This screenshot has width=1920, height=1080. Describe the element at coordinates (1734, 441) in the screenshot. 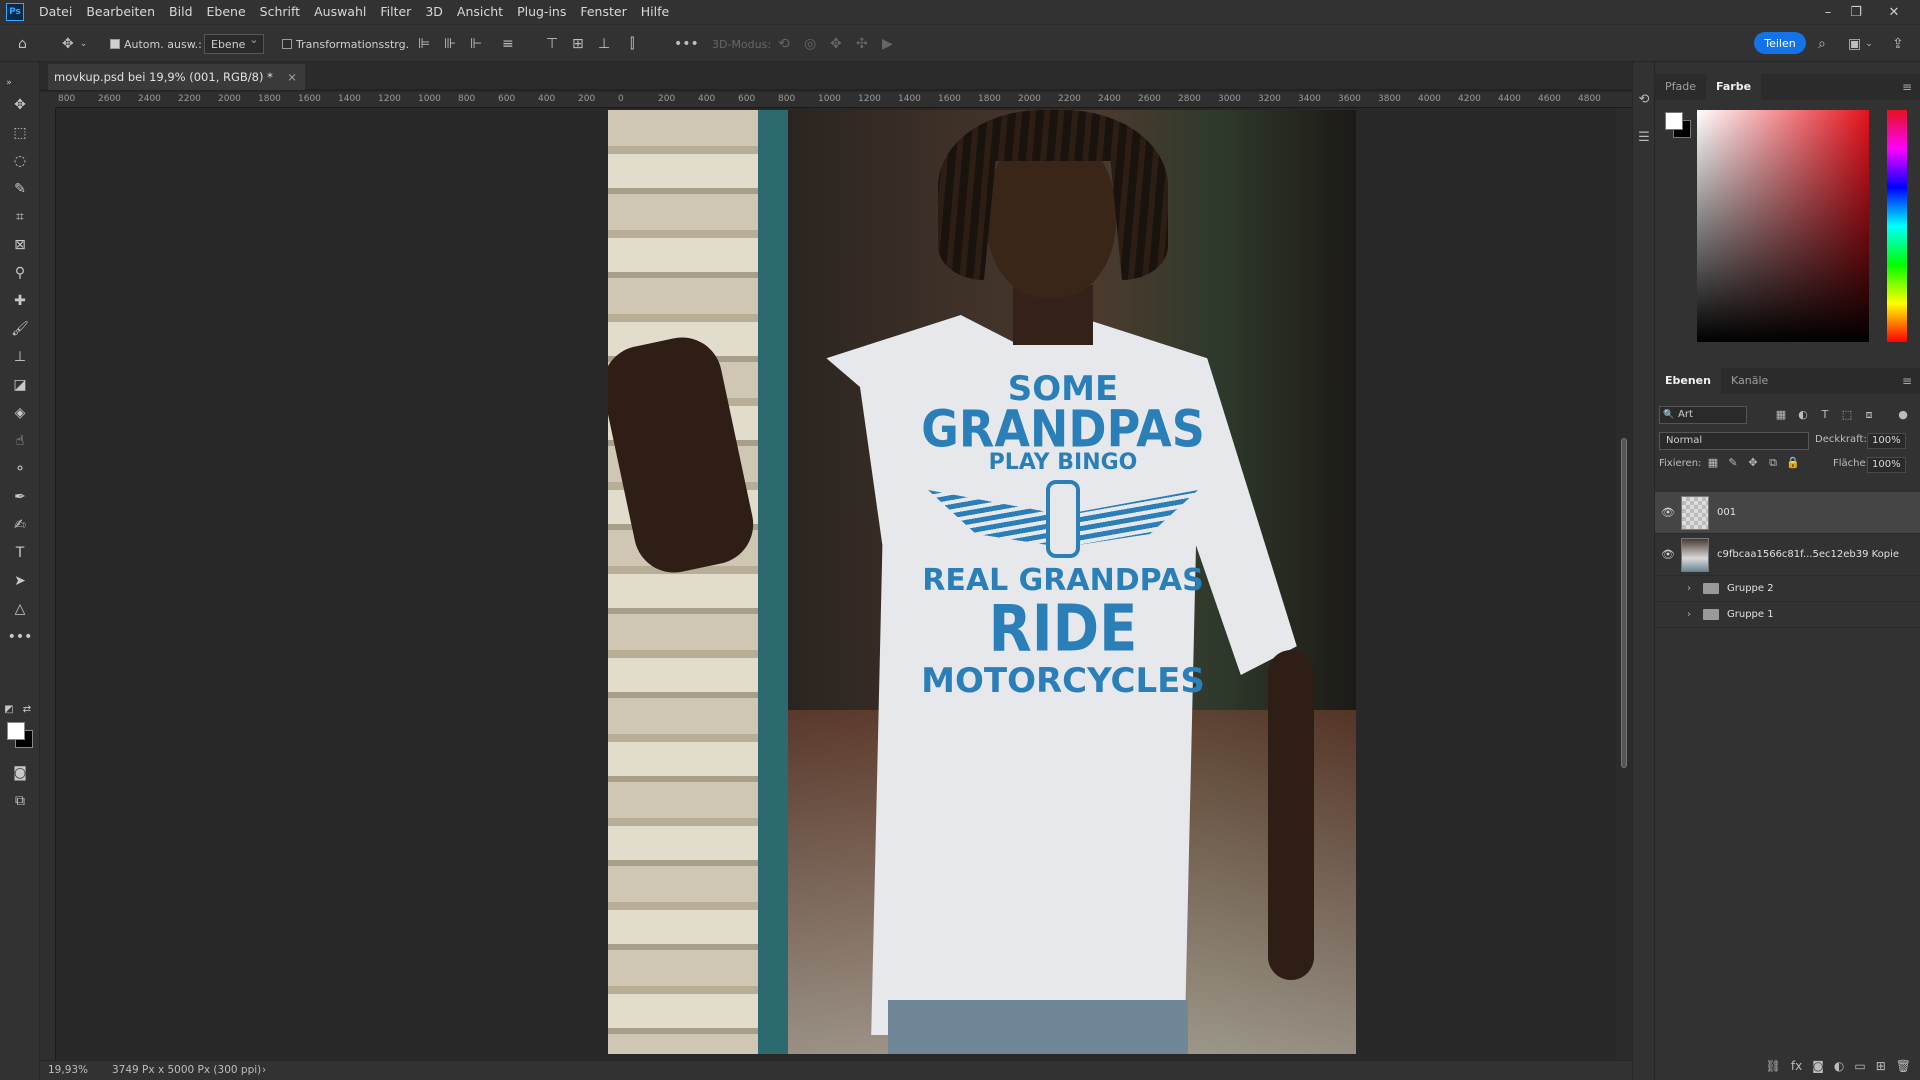

I see `blend-mode-dropdown: Normal` at that location.